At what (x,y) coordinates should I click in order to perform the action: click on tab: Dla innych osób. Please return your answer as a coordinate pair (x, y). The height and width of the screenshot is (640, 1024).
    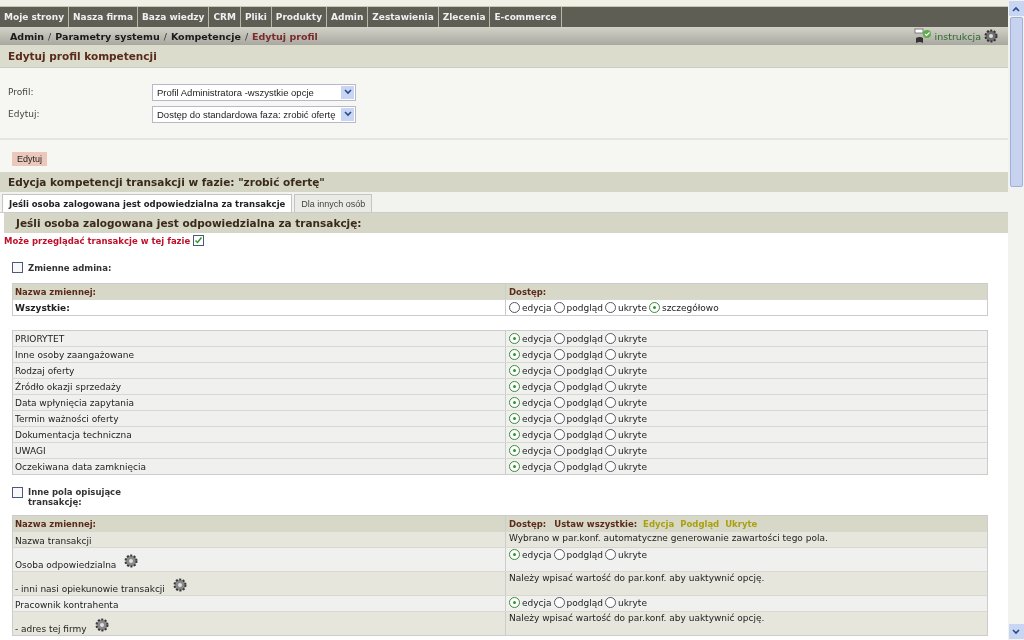
    Looking at the image, I should click on (333, 203).